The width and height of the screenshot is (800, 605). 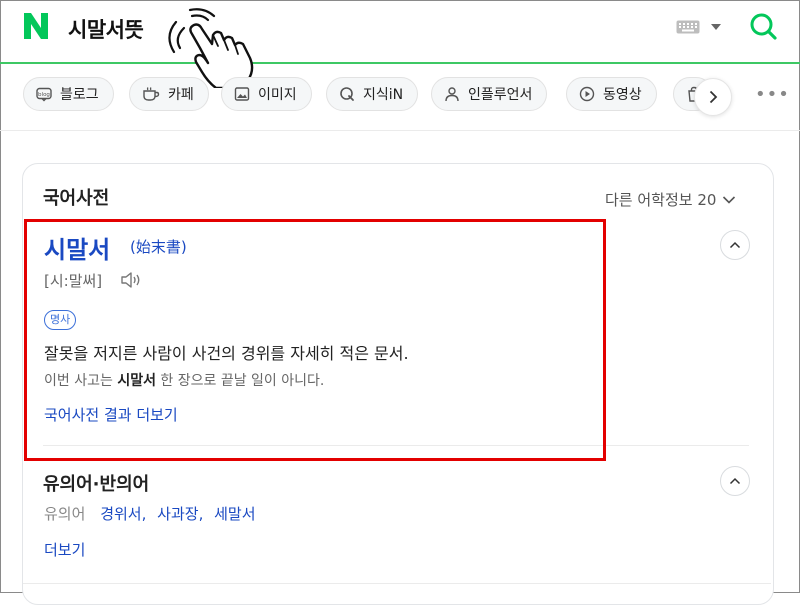 What do you see at coordinates (397, 583) in the screenshot?
I see `section-divider` at bounding box center [397, 583].